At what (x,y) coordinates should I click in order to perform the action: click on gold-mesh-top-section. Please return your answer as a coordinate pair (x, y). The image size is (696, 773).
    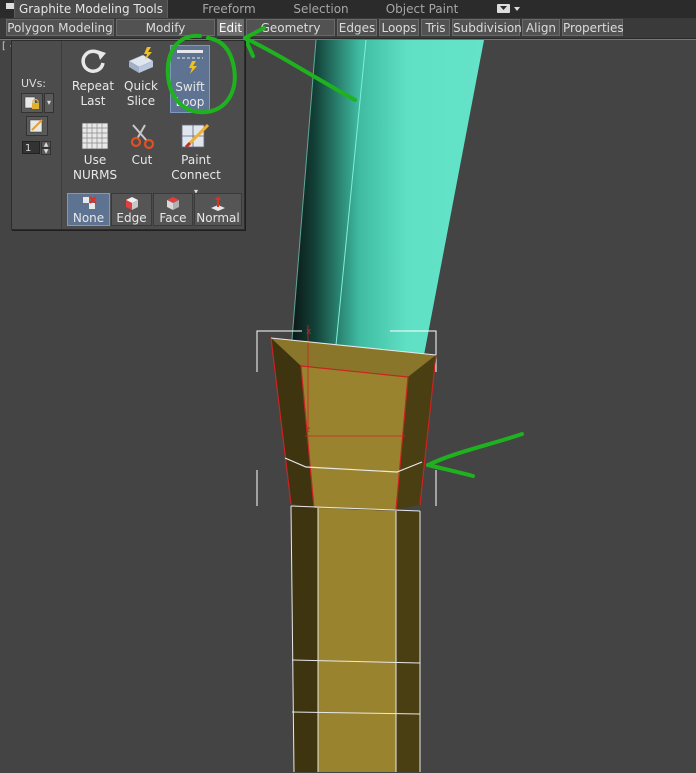
    Looking at the image, I should click on (353, 424).